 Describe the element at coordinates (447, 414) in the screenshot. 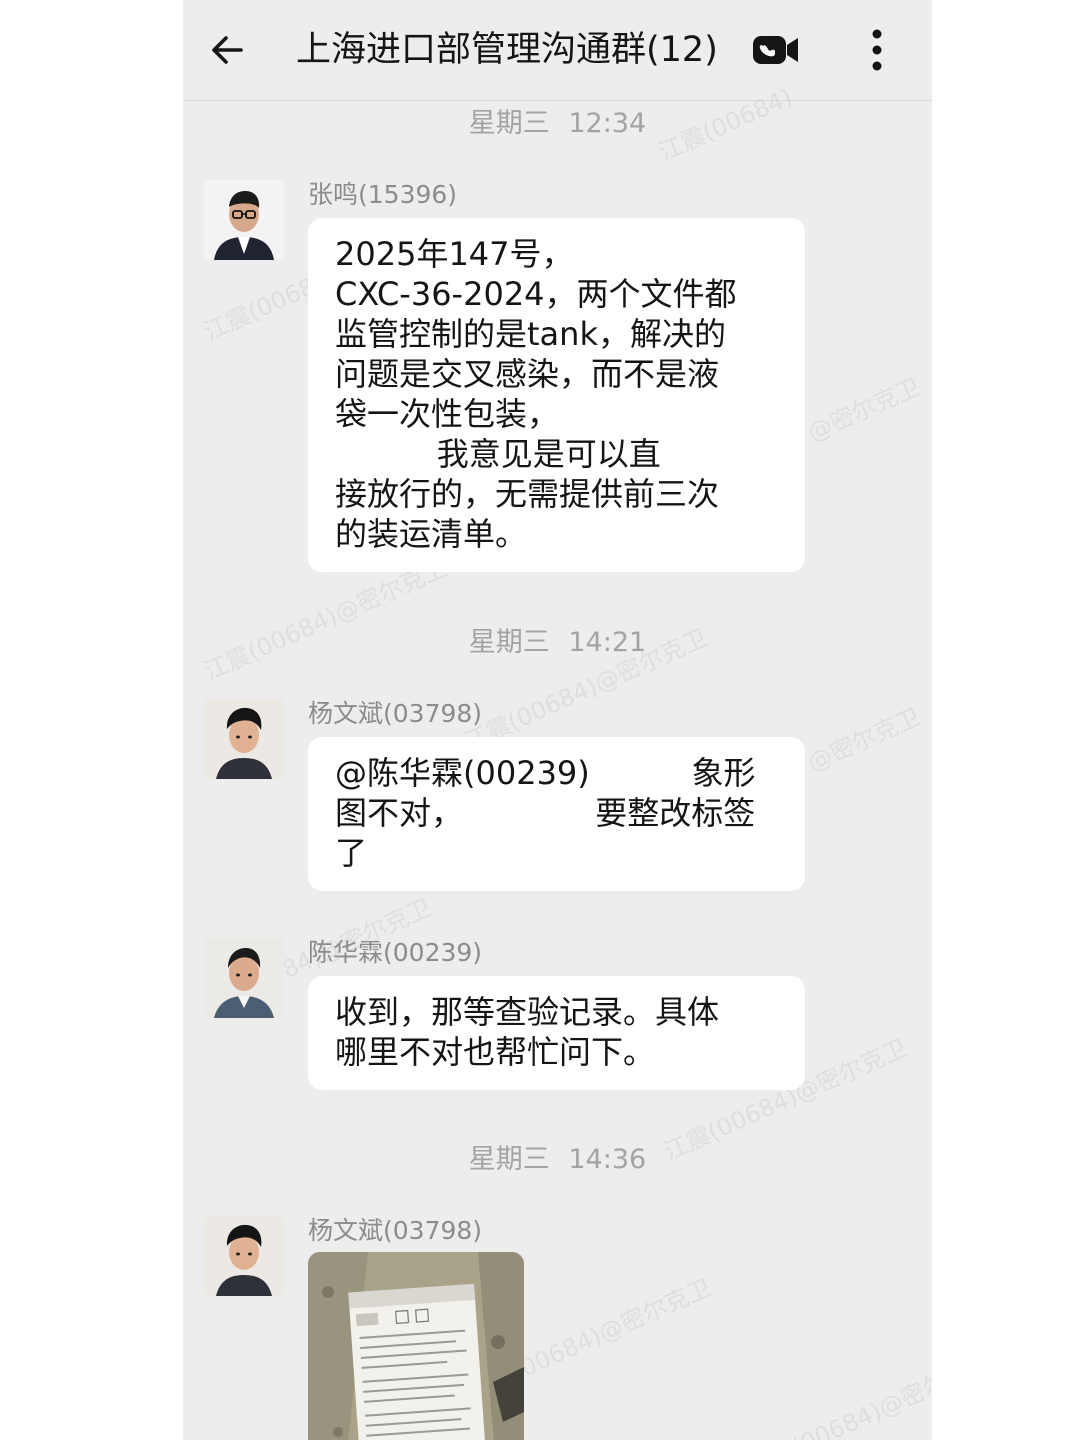

I see `message-line: 袋一次性包装，` at that location.